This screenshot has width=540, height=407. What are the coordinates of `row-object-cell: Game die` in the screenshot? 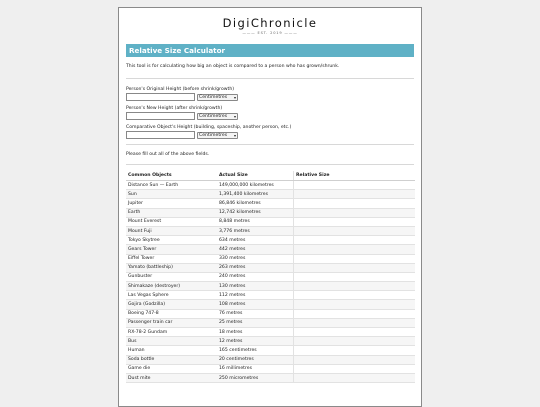 It's located at (171, 369).